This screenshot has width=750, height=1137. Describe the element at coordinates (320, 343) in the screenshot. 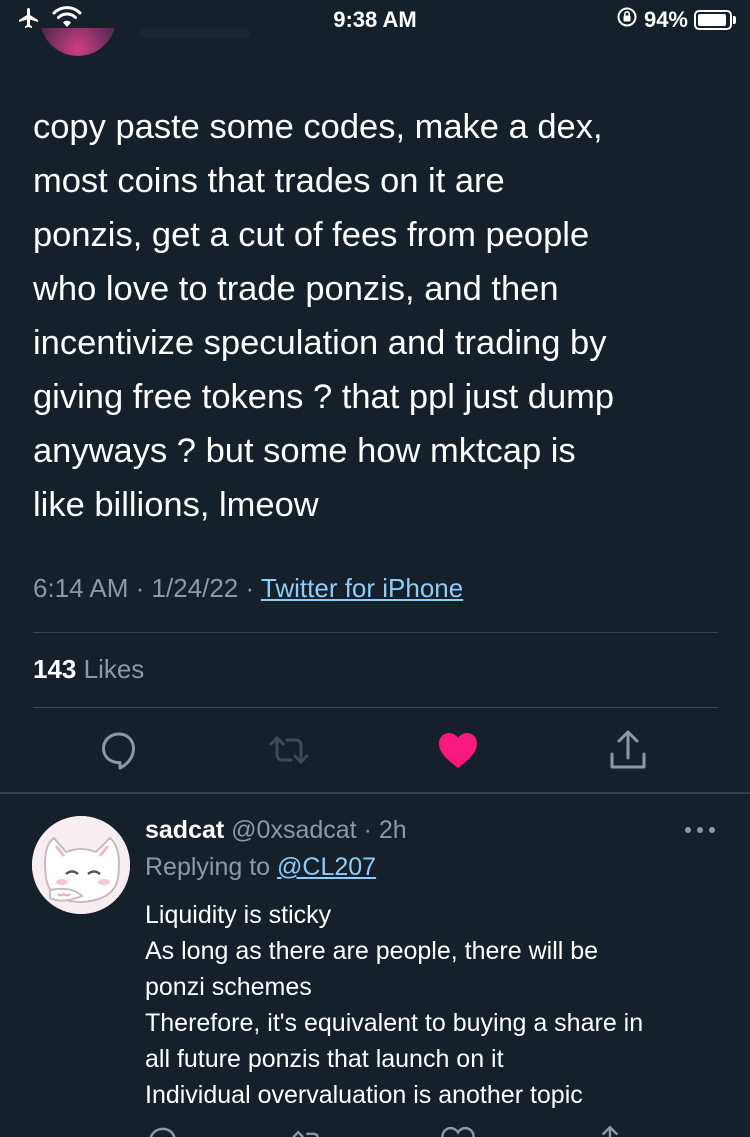

I see `tweet-text-line: incentivize speculation and trading by` at that location.